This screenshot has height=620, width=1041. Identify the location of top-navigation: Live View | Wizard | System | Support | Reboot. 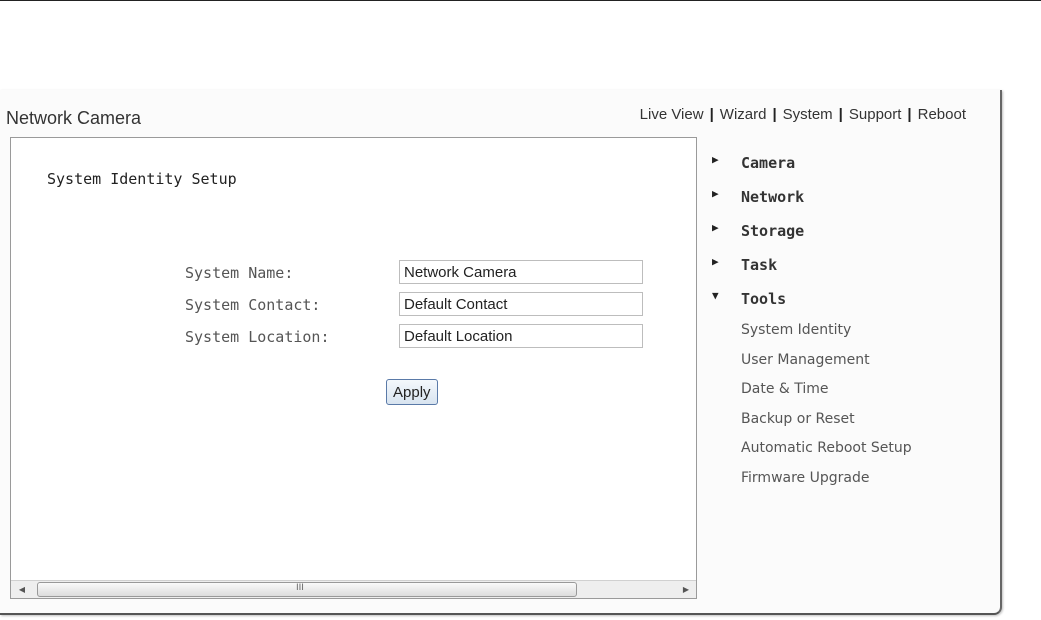
(803, 114).